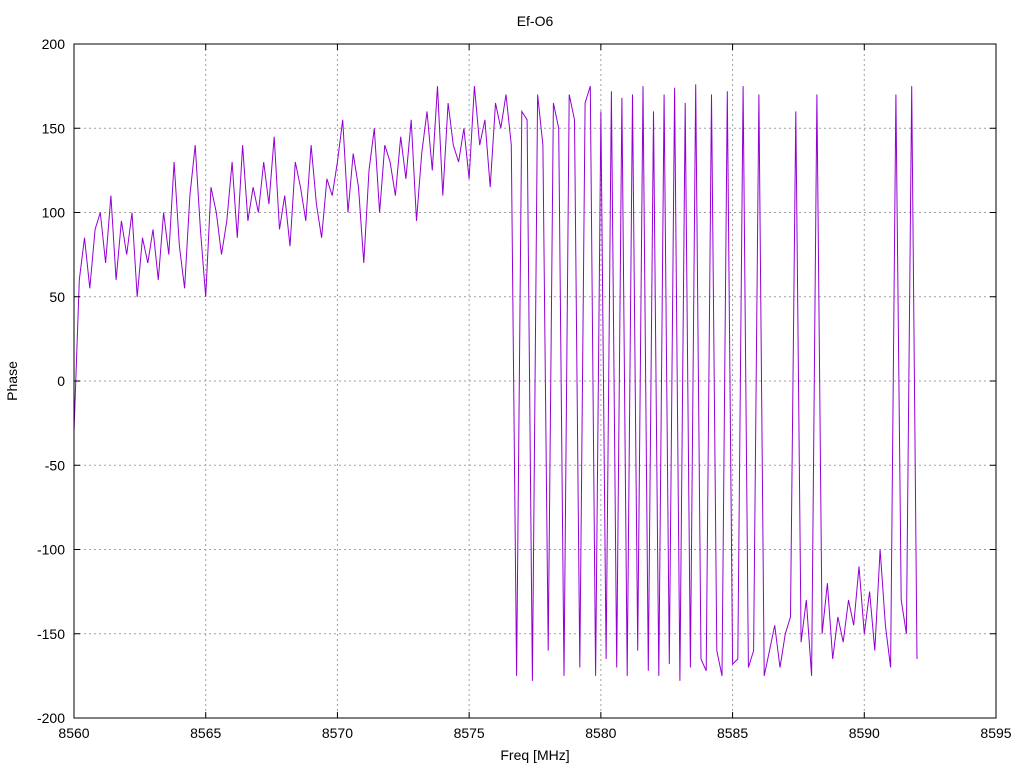  I want to click on x-tick-label: 8570, so click(337, 733).